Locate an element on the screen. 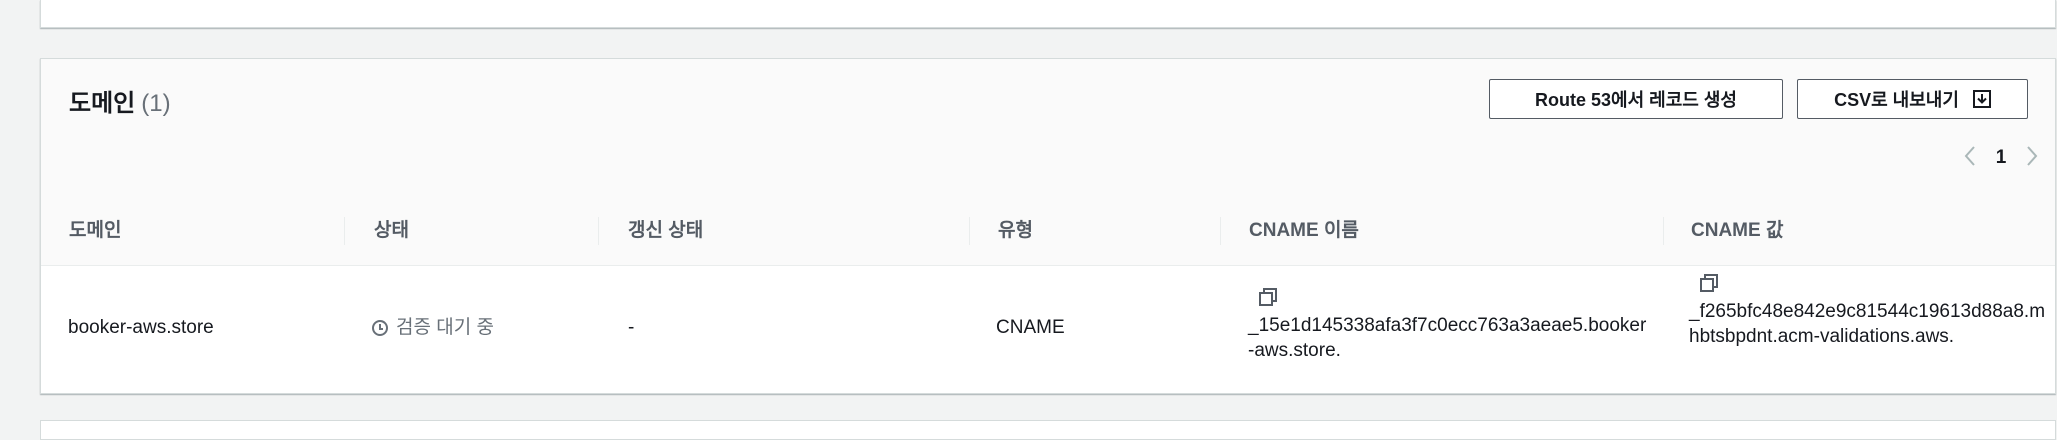  domain-count: (1) is located at coordinates (156, 103).